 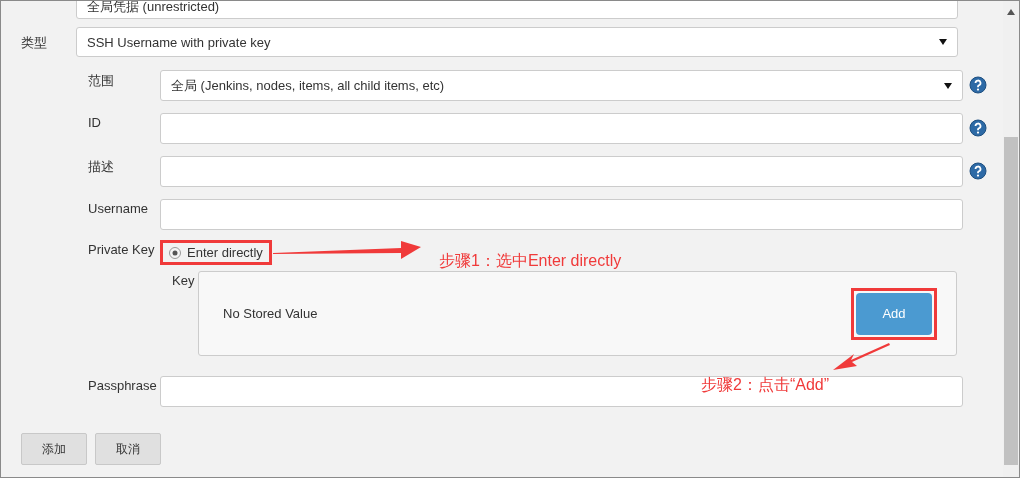 I want to click on annotation-text: 步骤2：点击“Add”, so click(x=765, y=385).